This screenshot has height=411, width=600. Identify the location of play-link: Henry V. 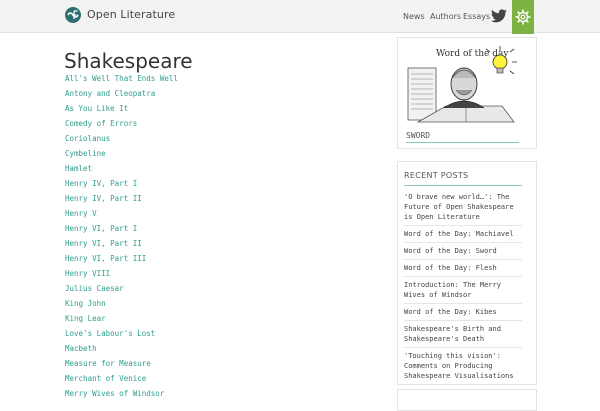
(121, 215).